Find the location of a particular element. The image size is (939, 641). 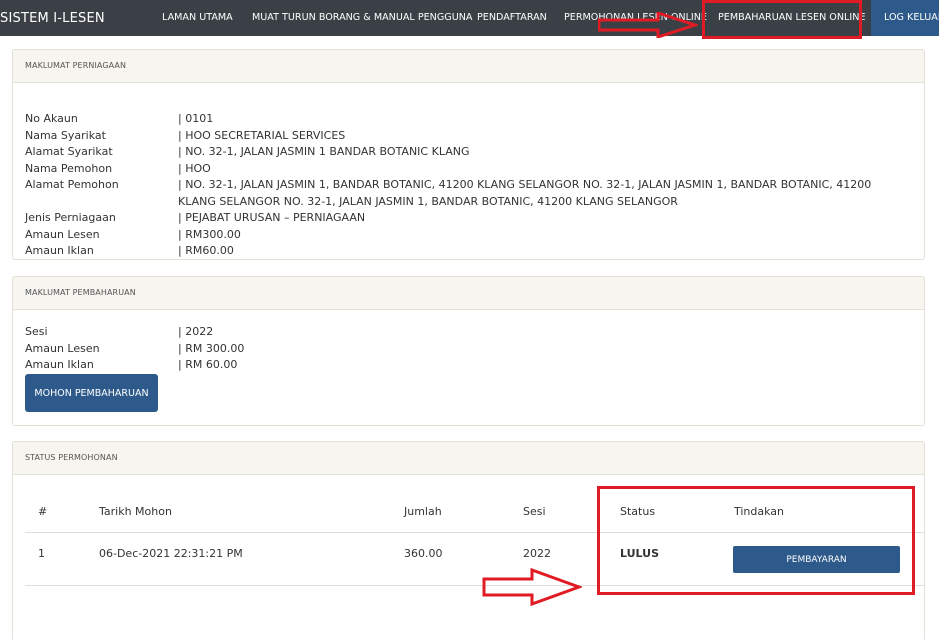

info-value: | RM 300.00 is located at coordinates (211, 348).